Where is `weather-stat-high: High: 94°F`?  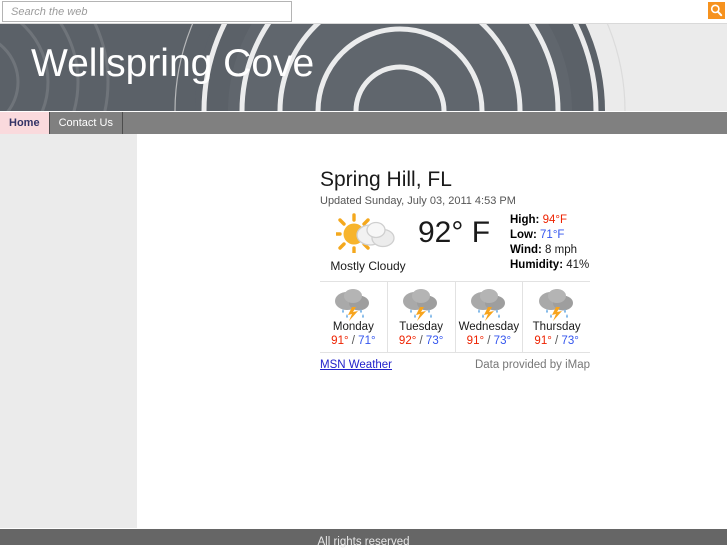
weather-stat-high: High: 94°F is located at coordinates (549, 220).